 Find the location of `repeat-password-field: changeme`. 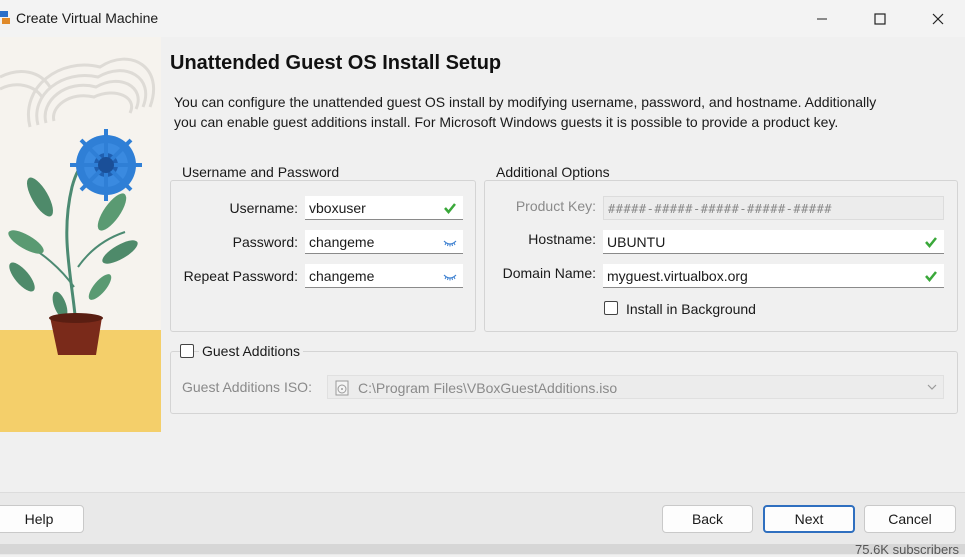

repeat-password-field: changeme is located at coordinates (384, 276).